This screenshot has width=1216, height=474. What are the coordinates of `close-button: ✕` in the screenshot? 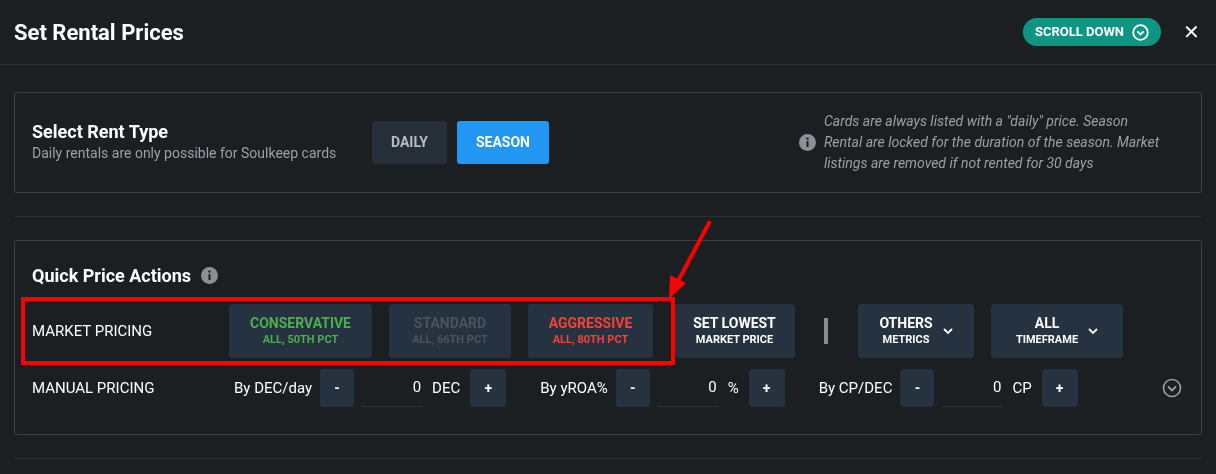 It's located at (1191, 32).